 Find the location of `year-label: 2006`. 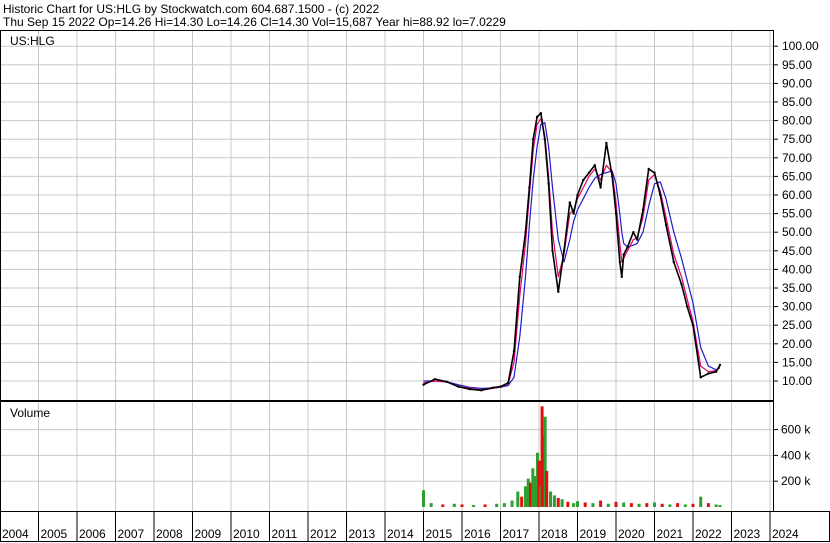

year-label: 2006 is located at coordinates (92, 534).